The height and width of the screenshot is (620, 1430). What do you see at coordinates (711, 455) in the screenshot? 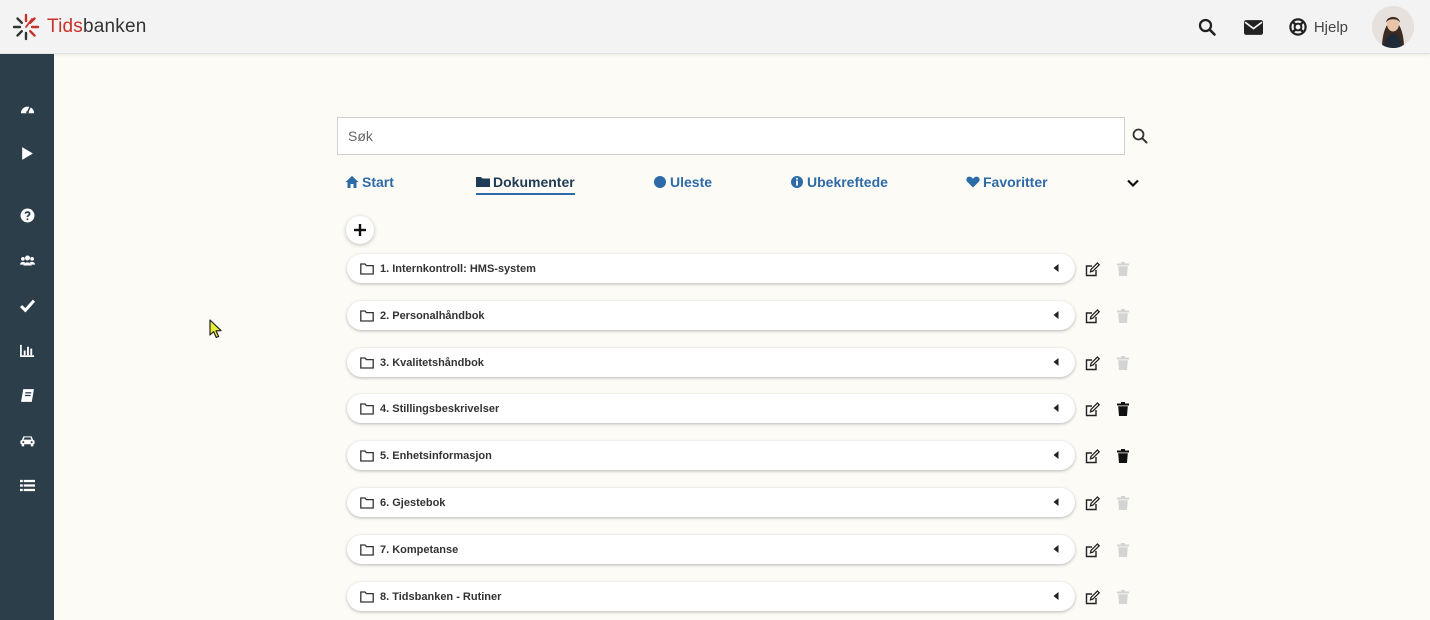
I see `folder-row: 5. Enhetsinformasjon` at bounding box center [711, 455].